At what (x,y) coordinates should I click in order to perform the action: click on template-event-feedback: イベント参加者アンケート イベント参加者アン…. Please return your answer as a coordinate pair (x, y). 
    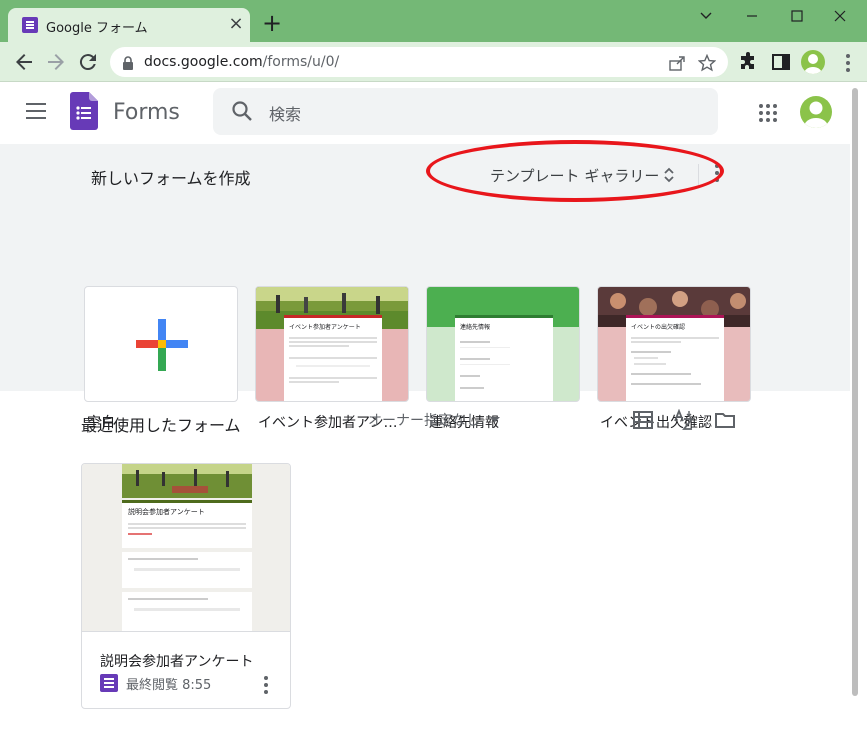
    Looking at the image, I should click on (332, 358).